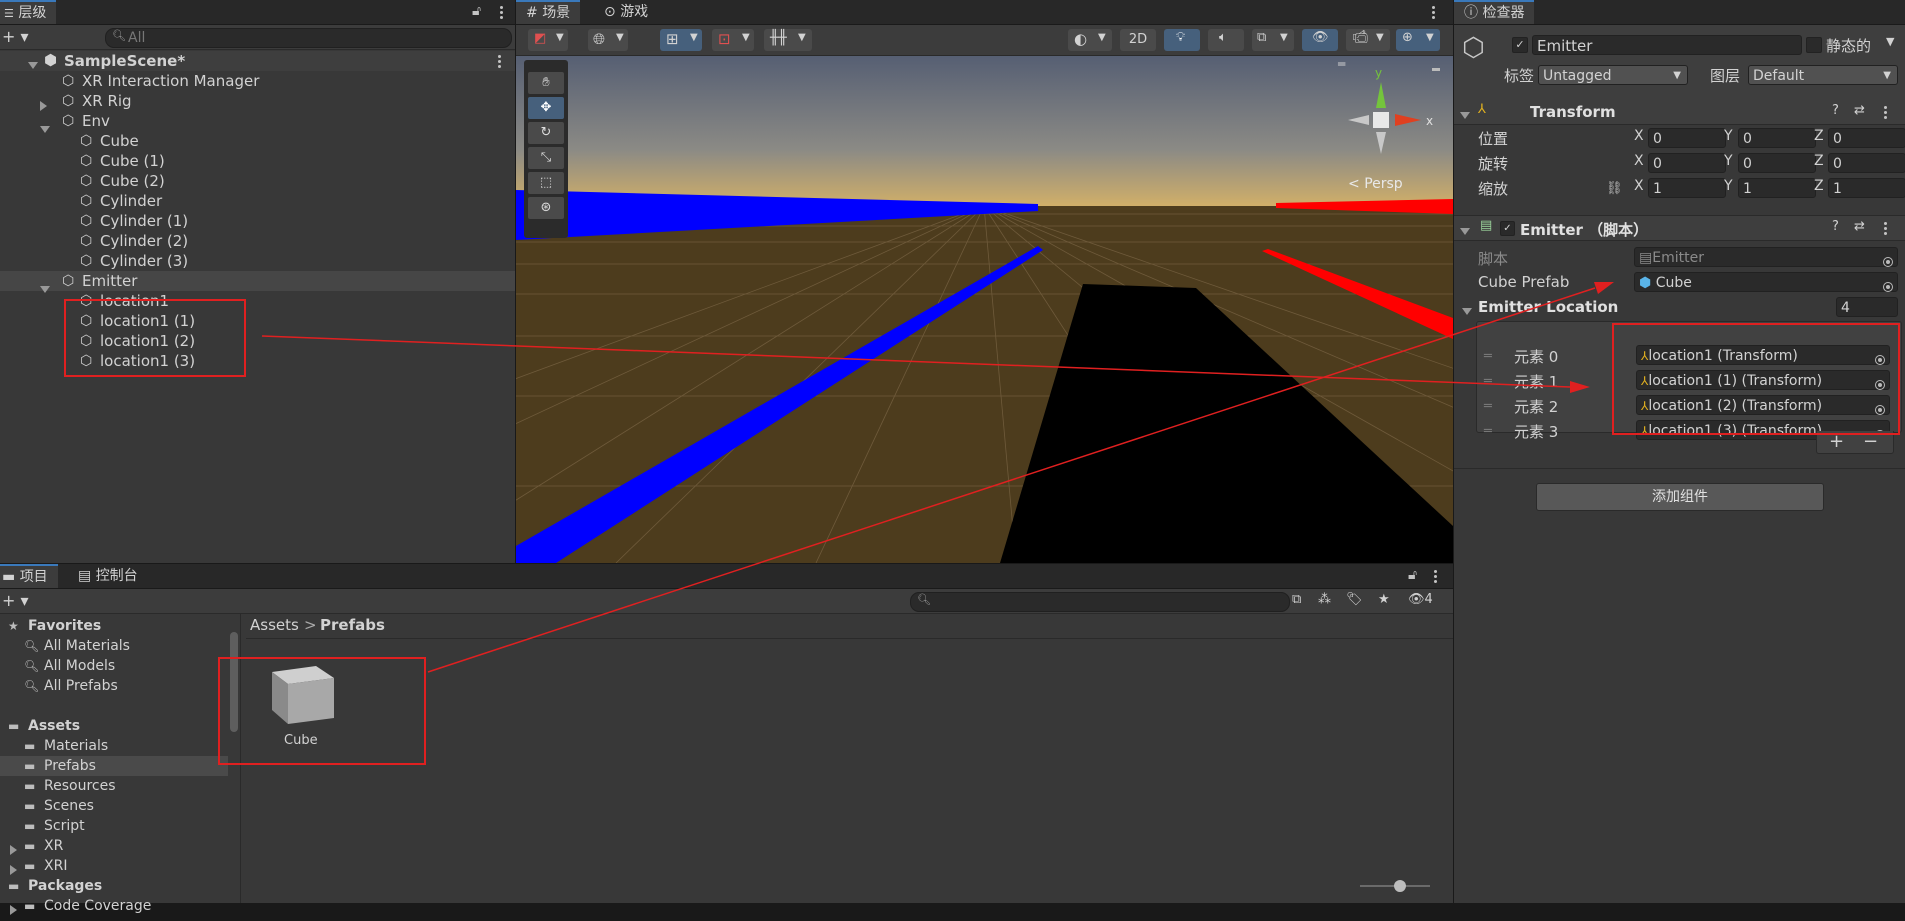  I want to click on add-component-button: 添加组件, so click(1680, 497).